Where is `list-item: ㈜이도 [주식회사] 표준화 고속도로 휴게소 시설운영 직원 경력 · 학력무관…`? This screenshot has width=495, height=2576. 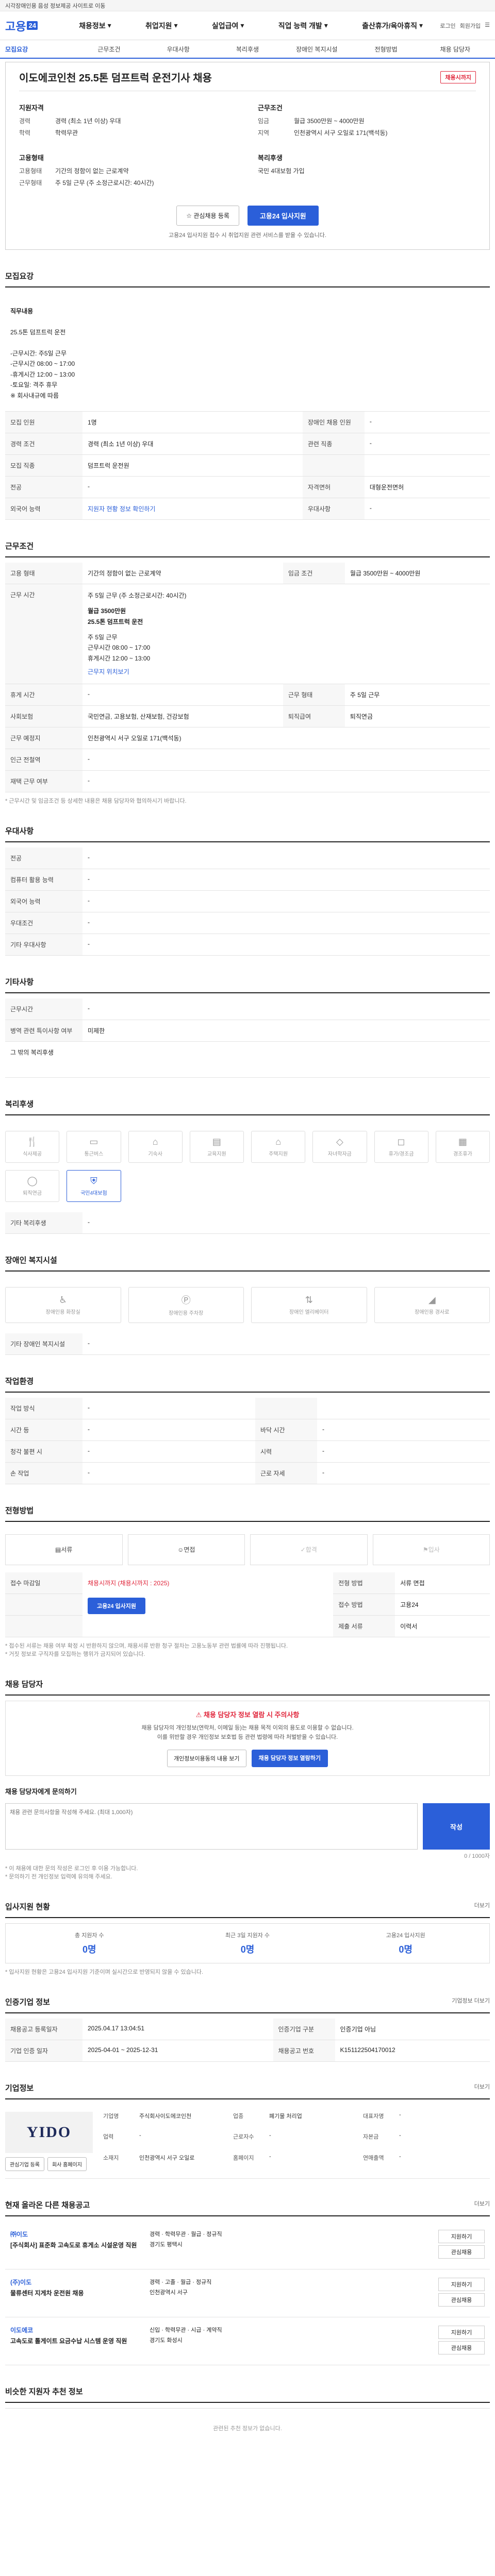
list-item: ㈜이도 [주식회사] 표준화 고속도로 휴게소 시설운영 직원 경력 · 학력무관… is located at coordinates (247, 2246).